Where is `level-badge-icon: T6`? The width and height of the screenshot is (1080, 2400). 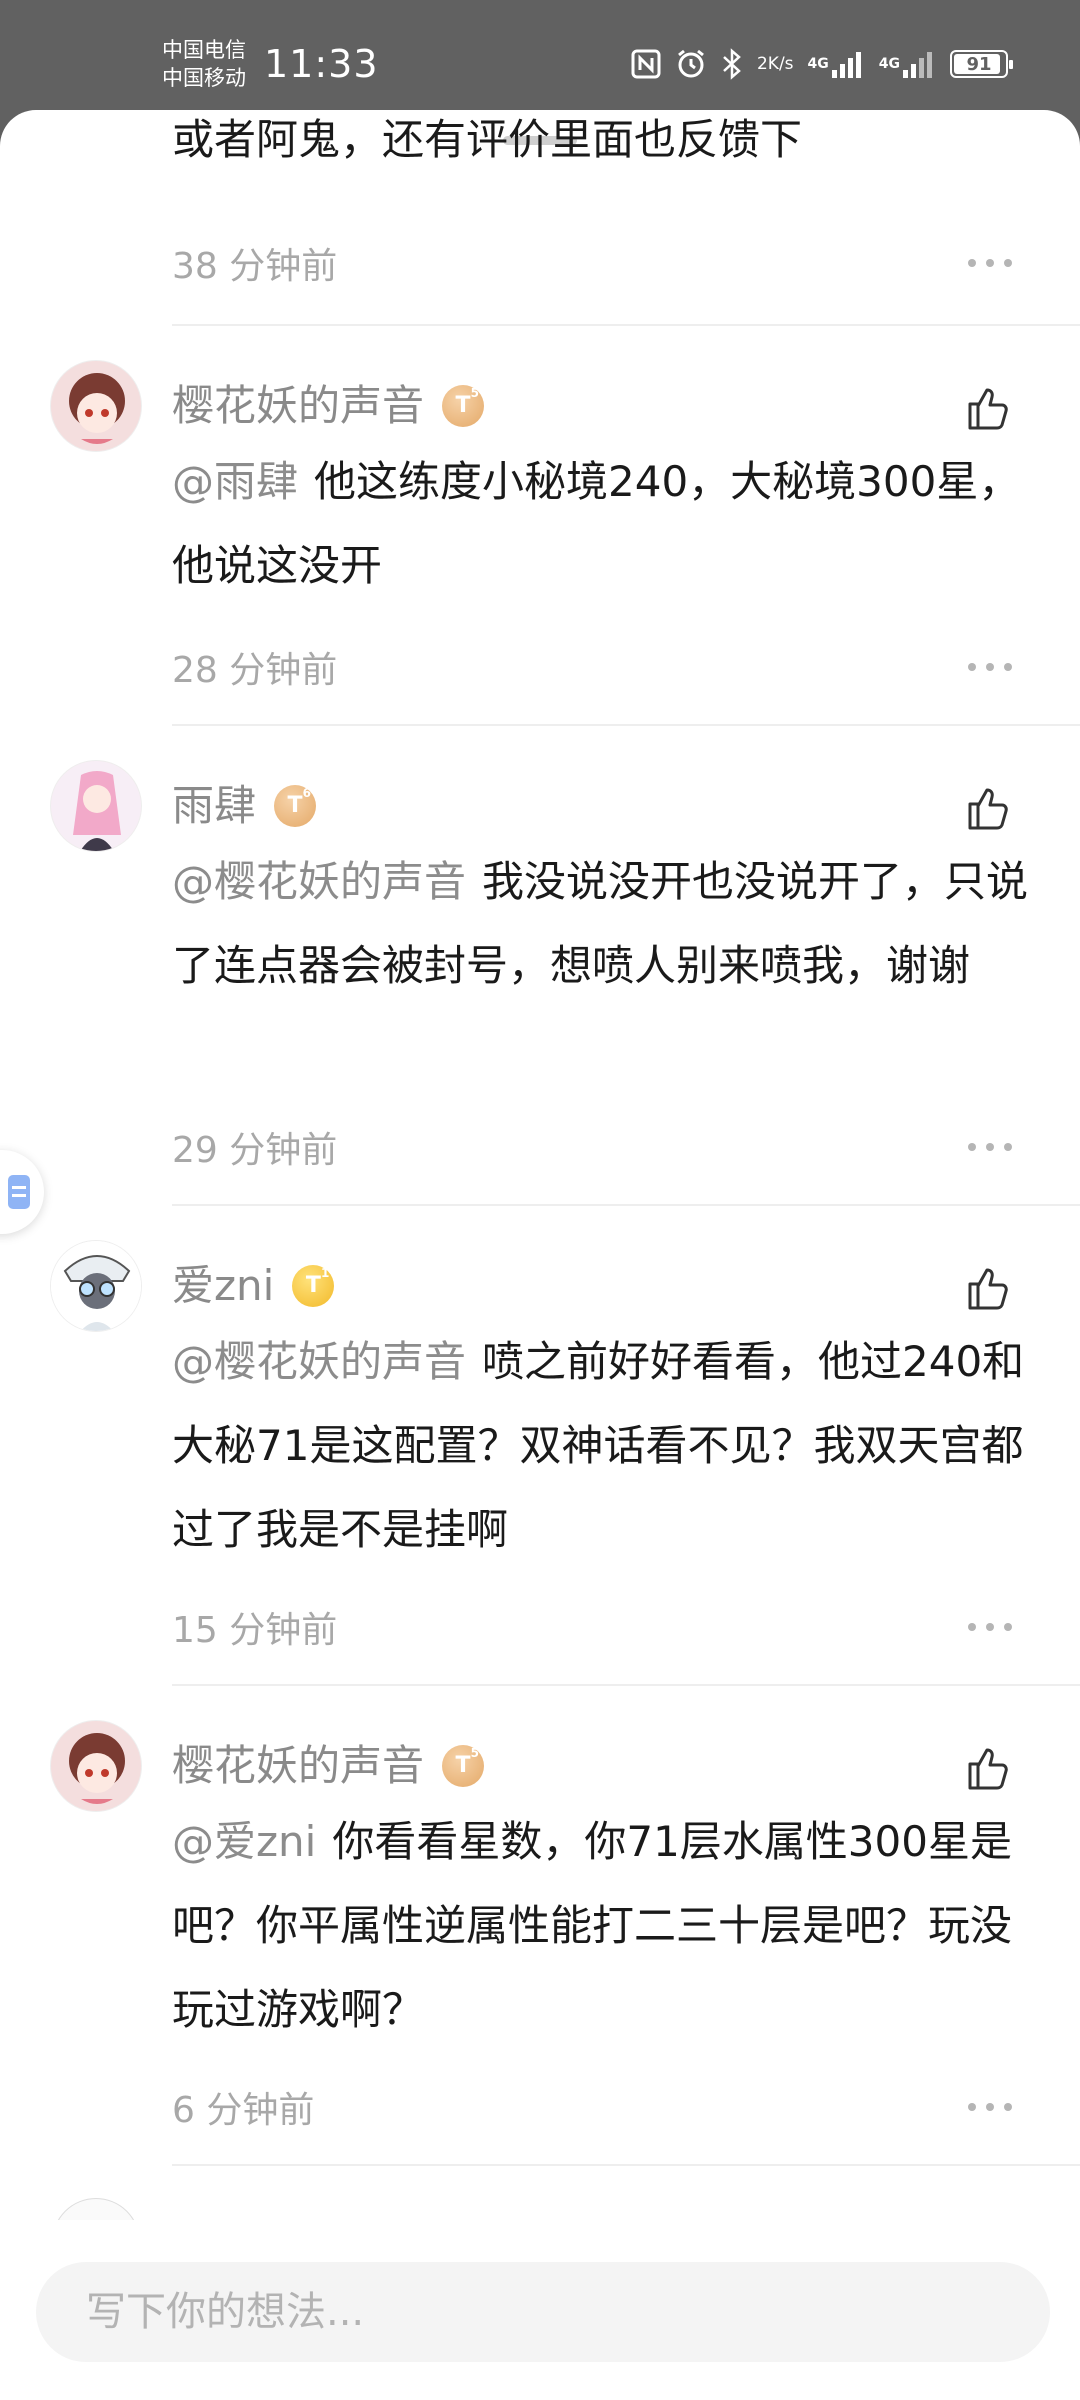 level-badge-icon: T6 is located at coordinates (295, 806).